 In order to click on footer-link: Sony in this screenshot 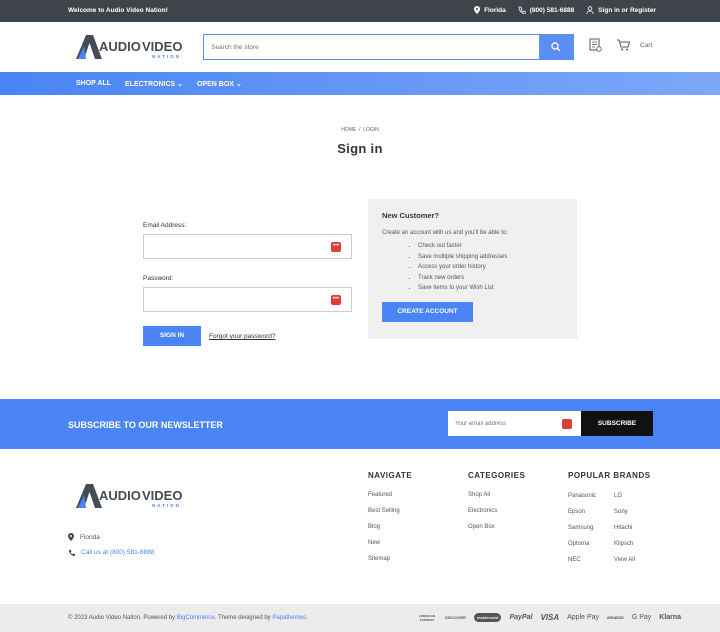, I will do `click(624, 517)`.